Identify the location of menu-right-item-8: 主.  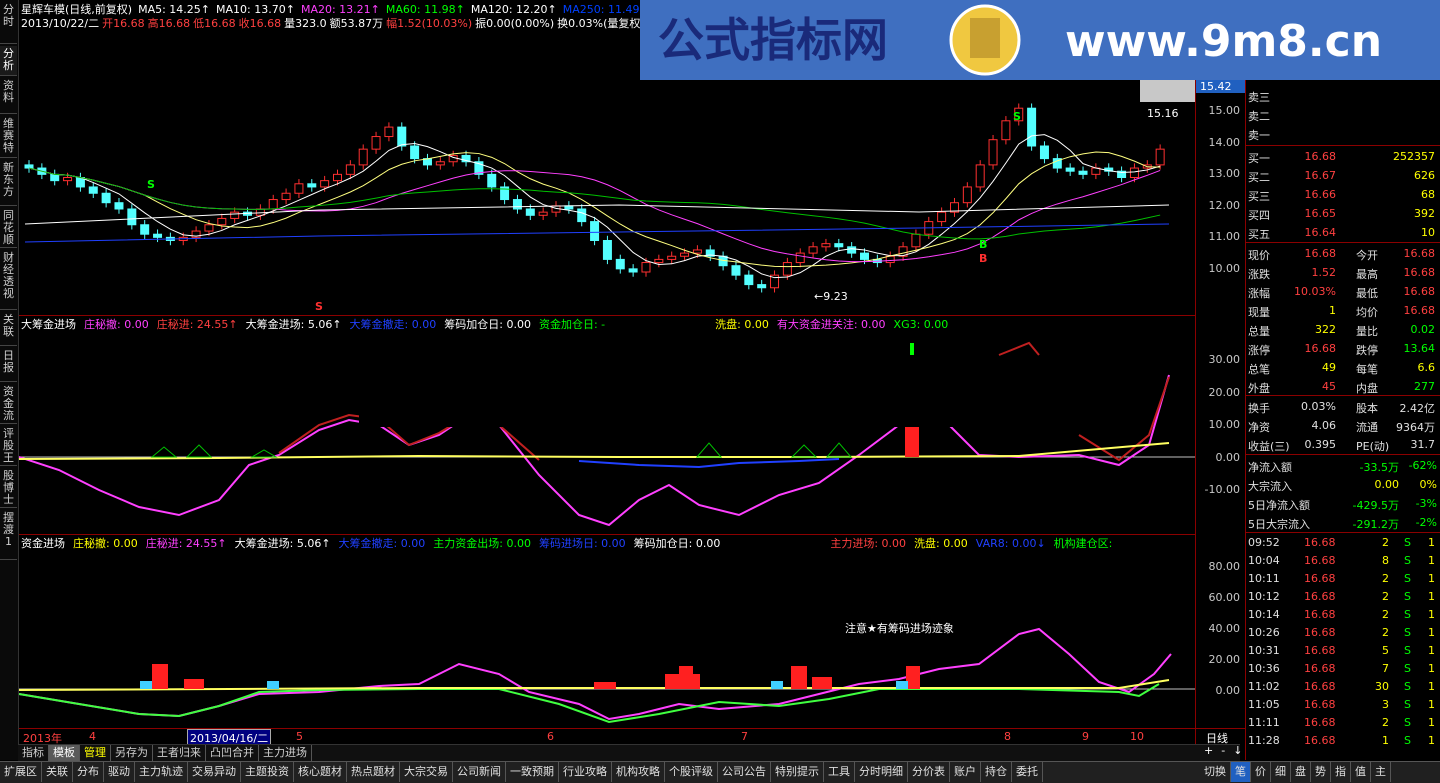
(1381, 772).